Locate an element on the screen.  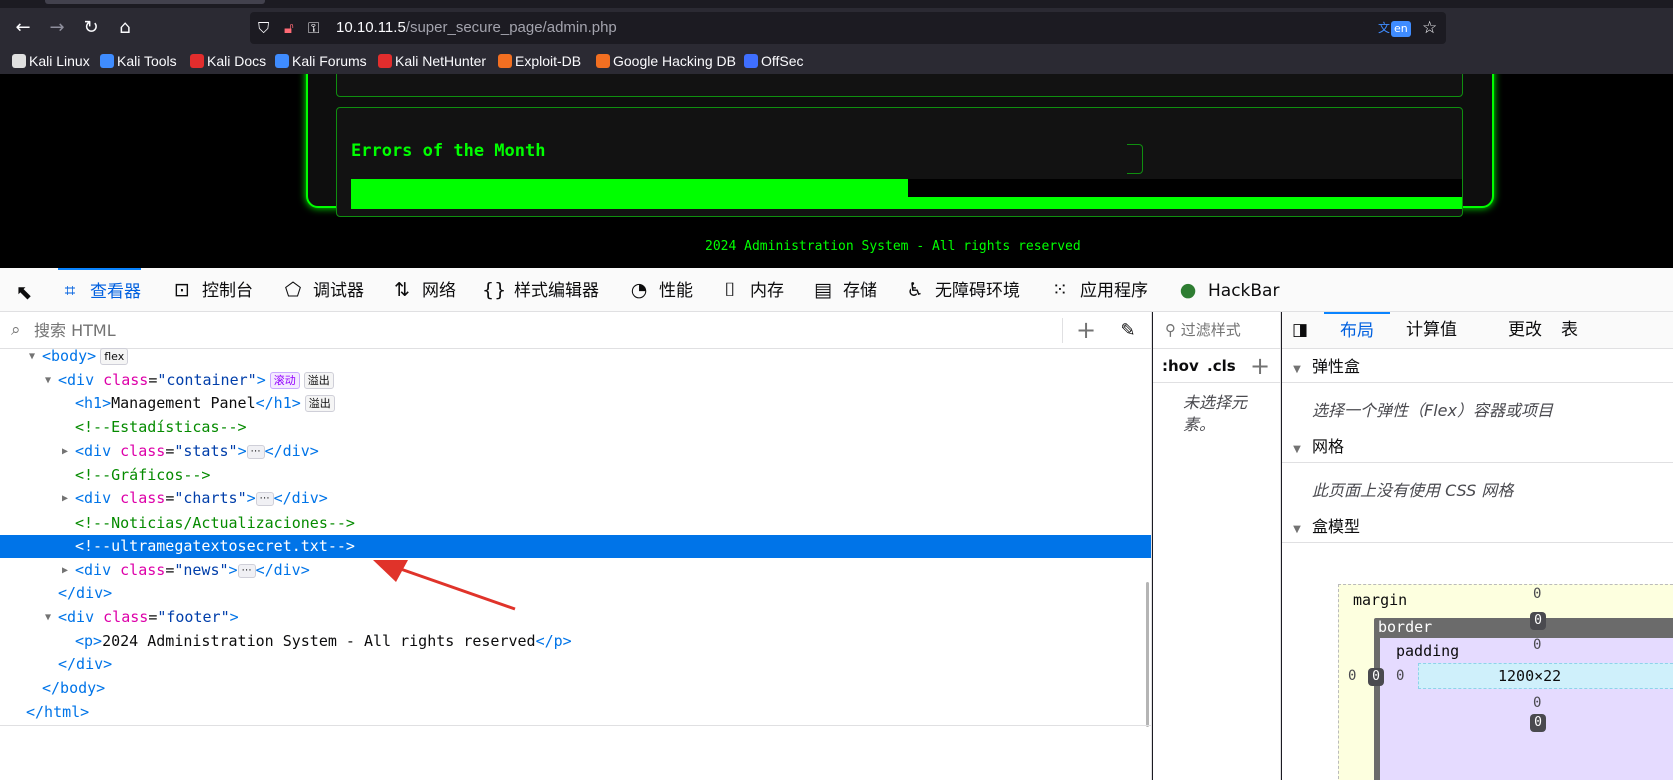
node-div-stats: ▶ <div class="stats"> ⋯ </div> is located at coordinates (575, 451).